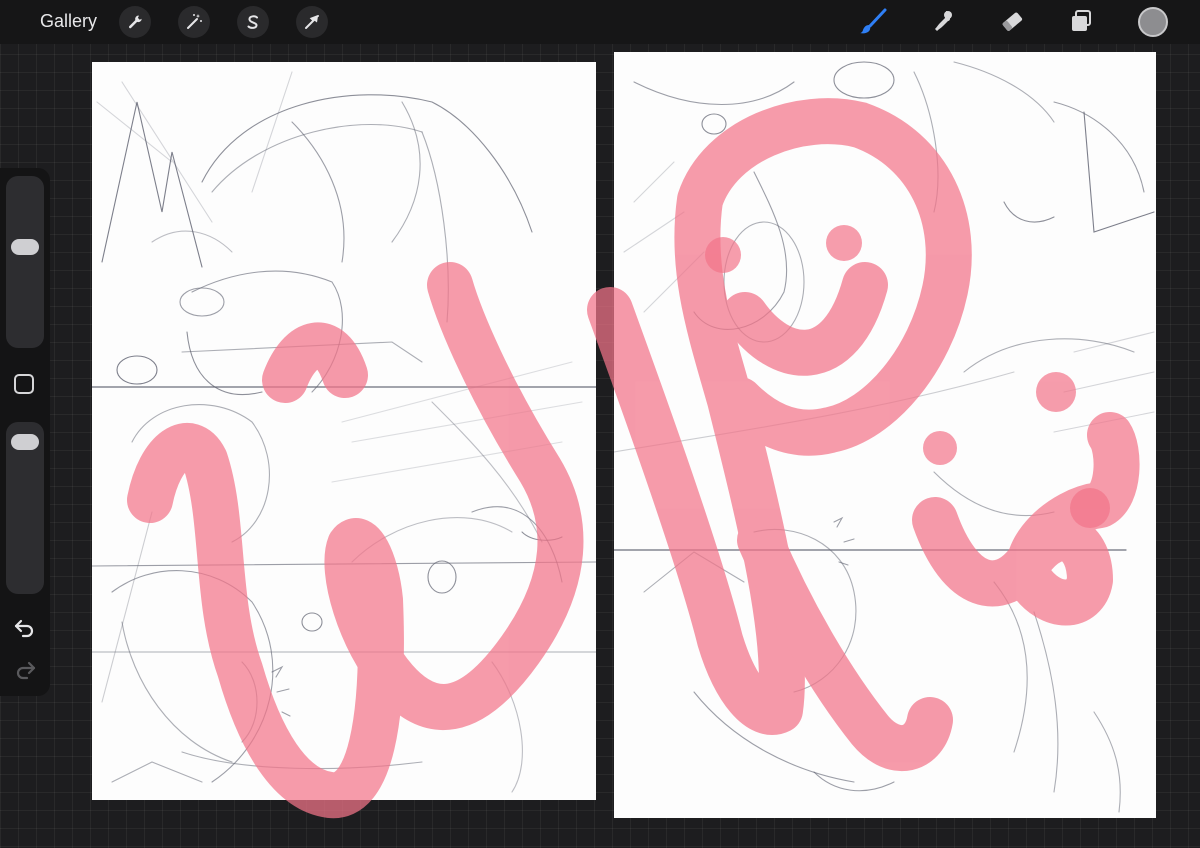 The image size is (1200, 848). What do you see at coordinates (24, 384) in the screenshot?
I see `modify-square-icon` at bounding box center [24, 384].